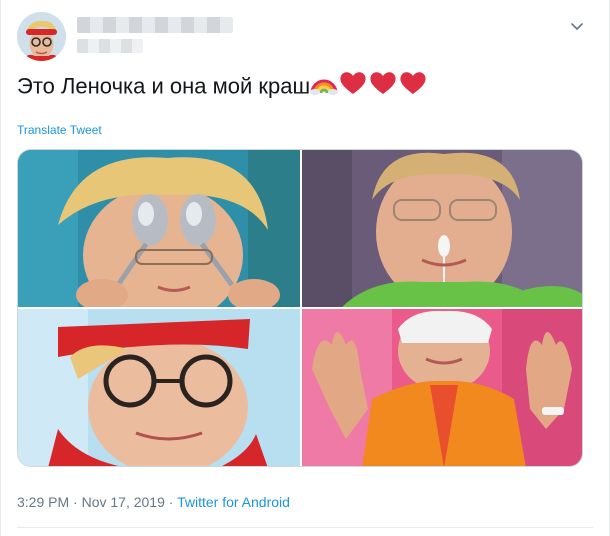 This screenshot has height=536, width=610. I want to click on rainbow-icon, so click(324, 87).